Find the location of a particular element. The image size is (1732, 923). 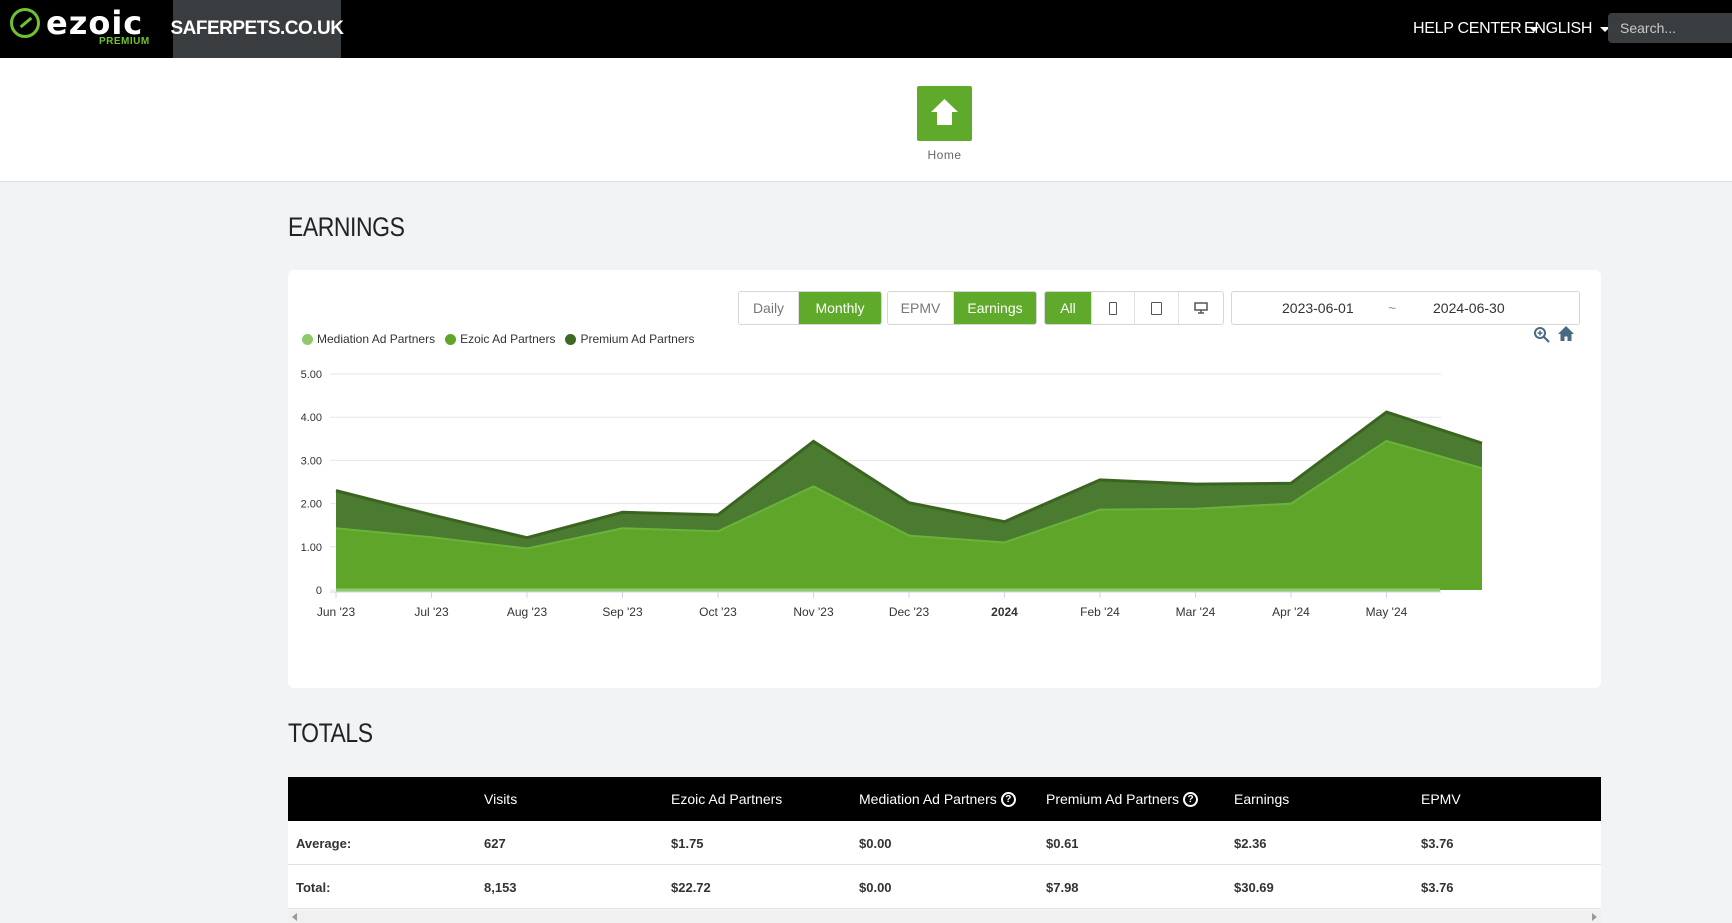

cell-earnings: $30.69 is located at coordinates (1254, 887).